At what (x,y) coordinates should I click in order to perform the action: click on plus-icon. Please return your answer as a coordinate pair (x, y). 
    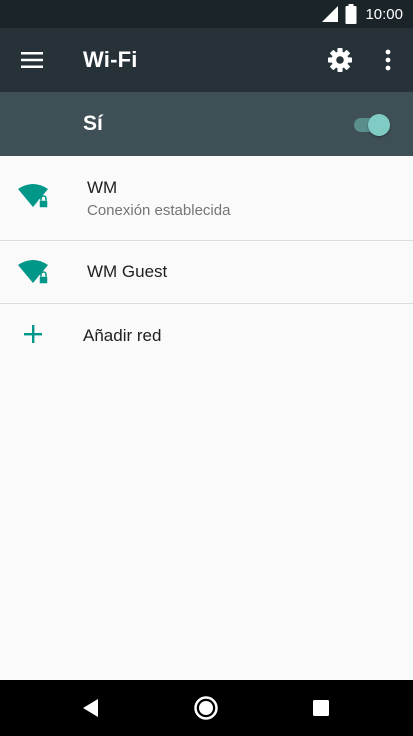
    Looking at the image, I should click on (33, 334).